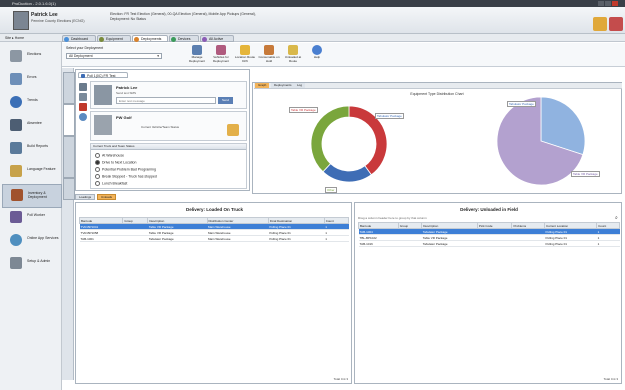 This screenshot has height=390, width=625. I want to click on window-title: ProDuction - 2.0.1.6.0(1), so click(34, 3).